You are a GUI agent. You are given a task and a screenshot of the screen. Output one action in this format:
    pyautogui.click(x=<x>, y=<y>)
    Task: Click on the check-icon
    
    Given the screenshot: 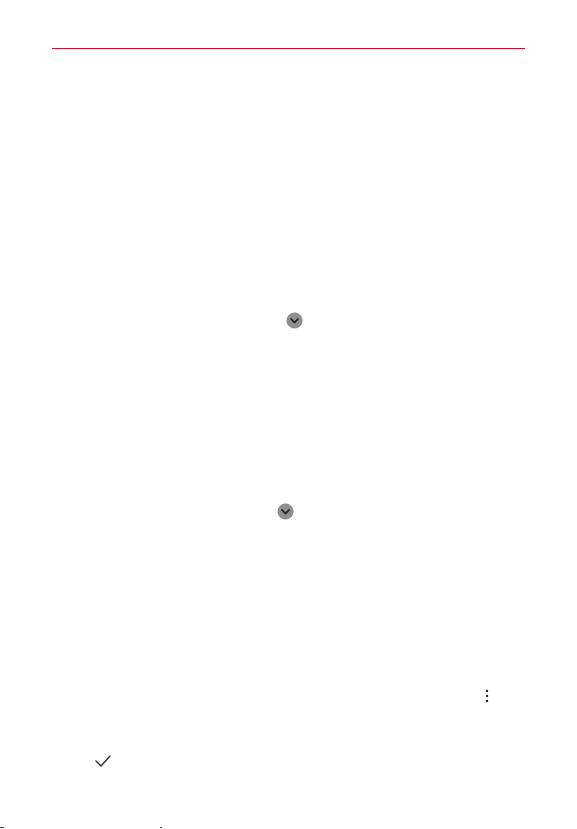 What is the action you would take?
    pyautogui.click(x=103, y=761)
    